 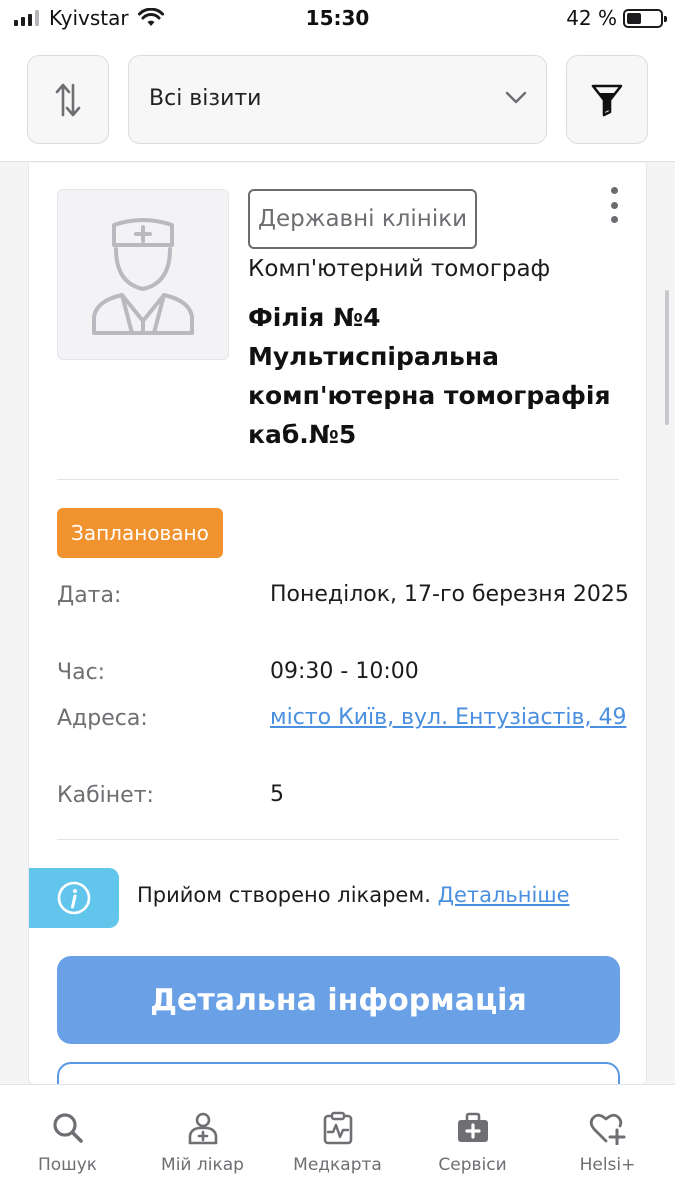 I want to click on funnel-icon, so click(x=607, y=100).